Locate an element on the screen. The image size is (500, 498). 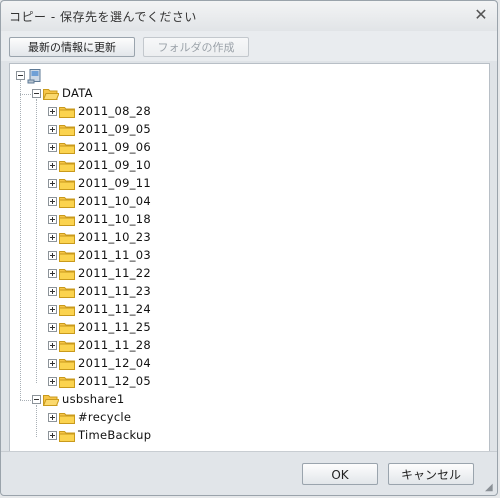
tree-folder-item: 2011_09_06 is located at coordinates (245, 148).